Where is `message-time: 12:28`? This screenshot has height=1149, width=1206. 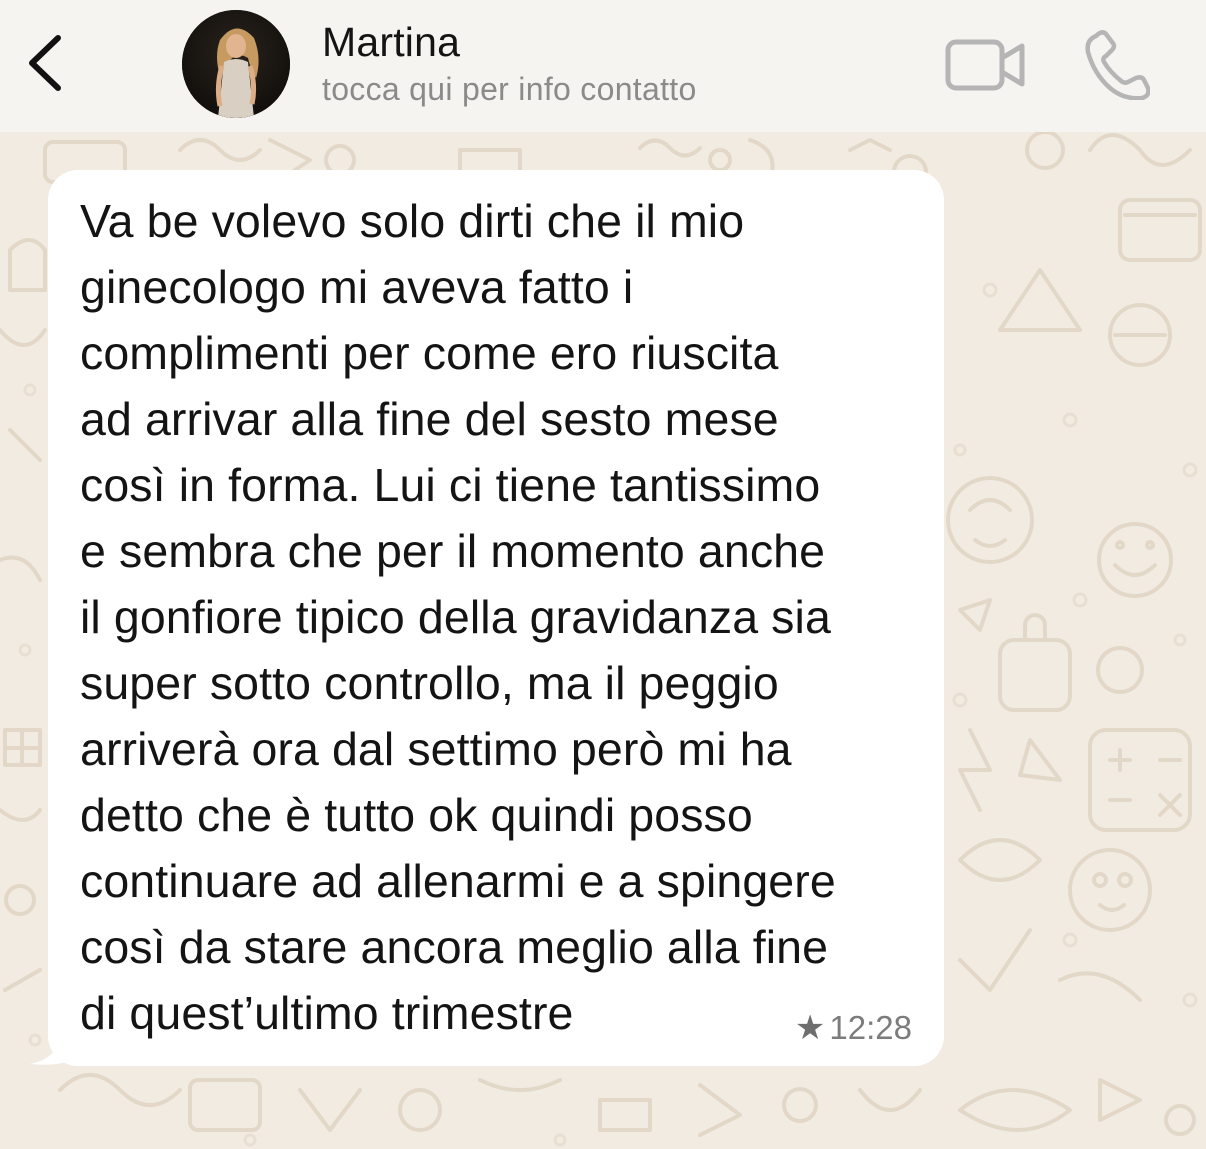
message-time: 12:28 is located at coordinates (870, 1027).